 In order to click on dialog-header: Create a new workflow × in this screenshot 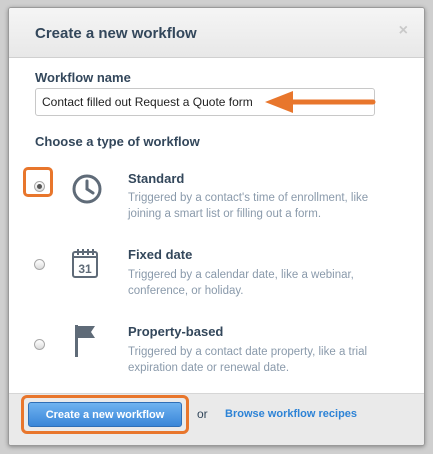, I will do `click(216, 33)`.